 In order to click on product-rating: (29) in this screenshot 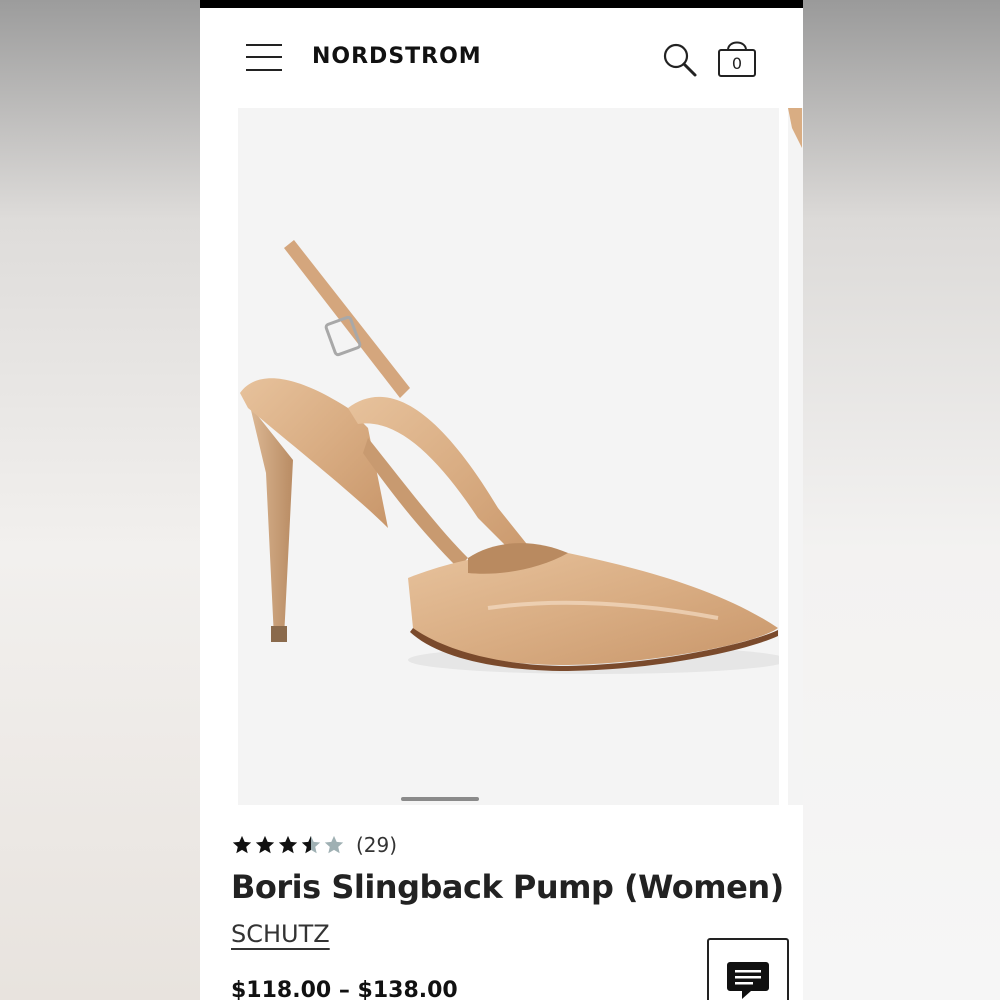, I will do `click(314, 845)`.